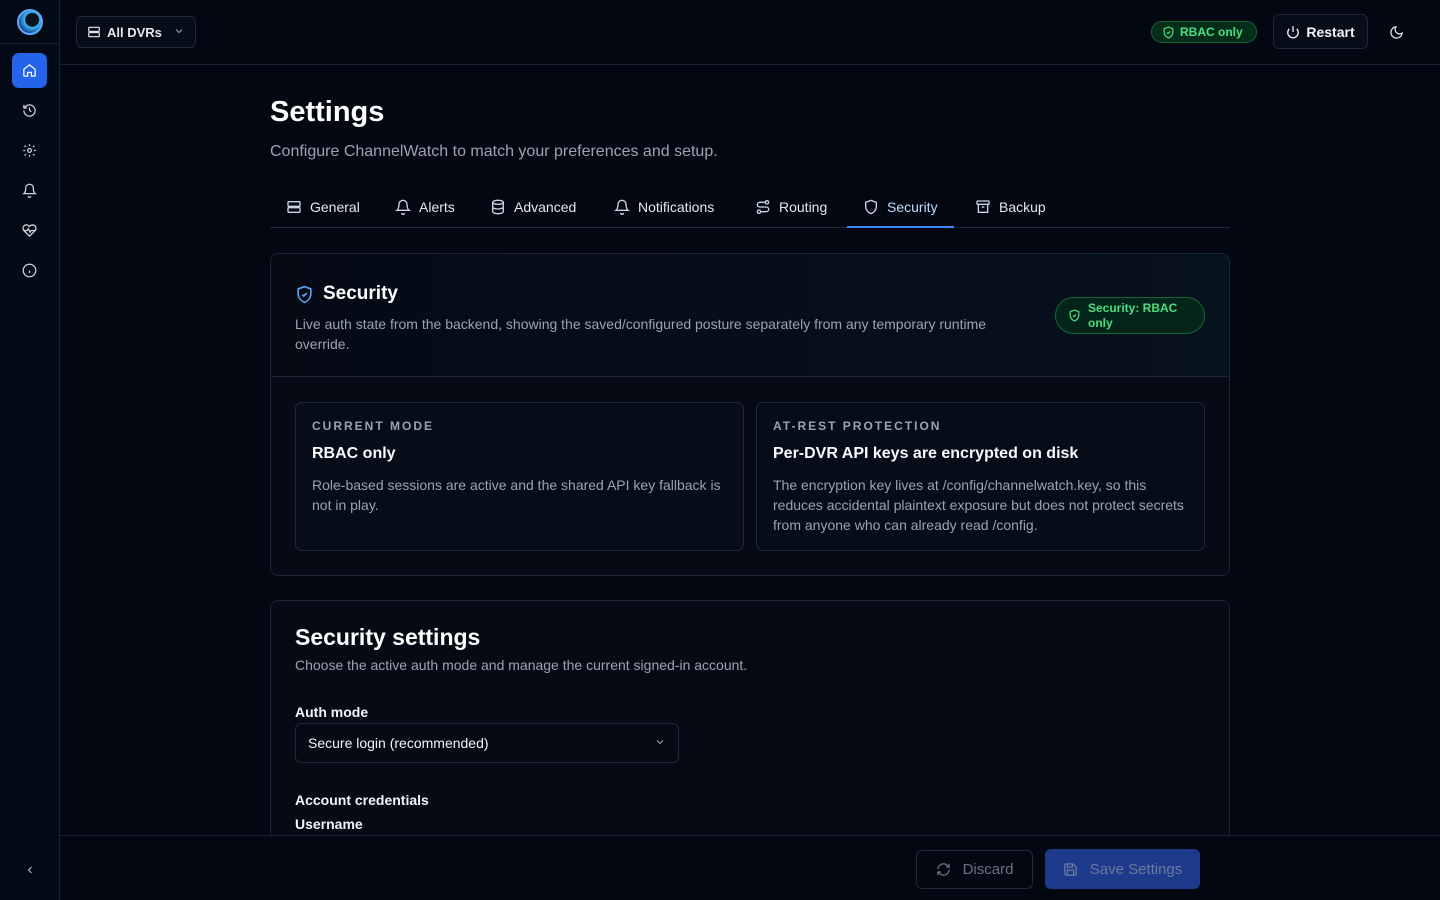 This screenshot has height=900, width=1440. Describe the element at coordinates (857, 426) in the screenshot. I see `at-rest-label: AT-REST PROTECTION` at that location.